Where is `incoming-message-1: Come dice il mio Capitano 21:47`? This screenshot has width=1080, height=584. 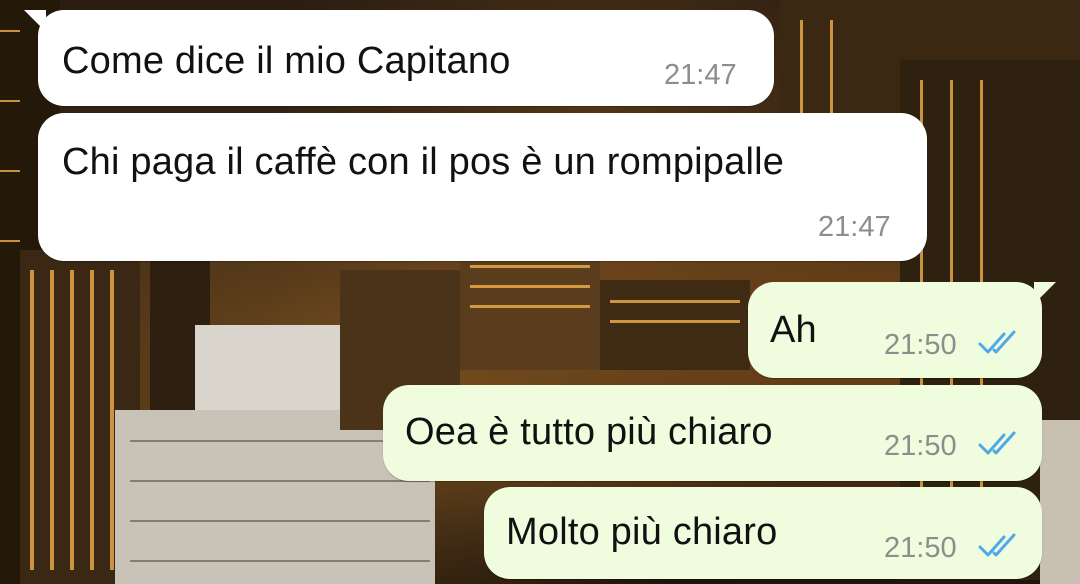 incoming-message-1: Come dice il mio Capitano 21:47 is located at coordinates (399, 58).